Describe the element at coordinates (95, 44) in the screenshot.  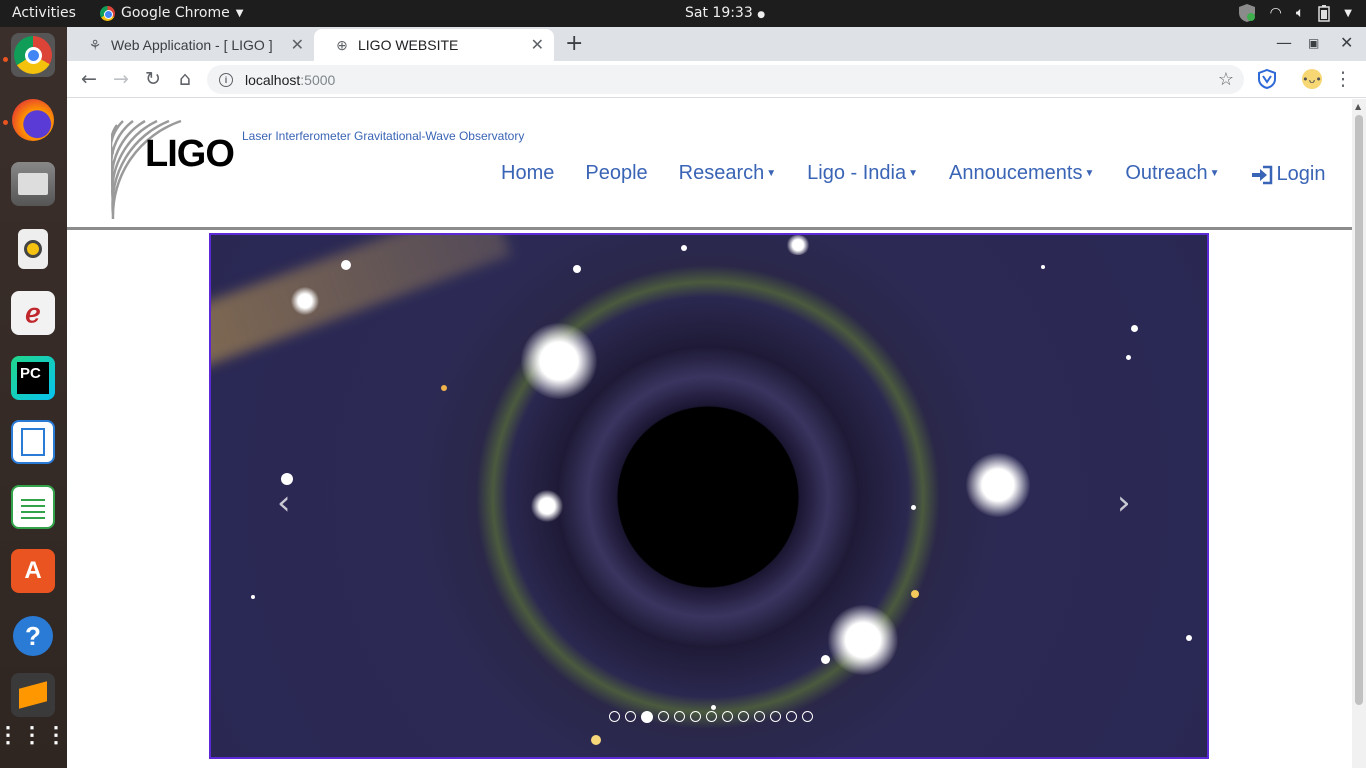
I see `github-icon: ⚘` at that location.